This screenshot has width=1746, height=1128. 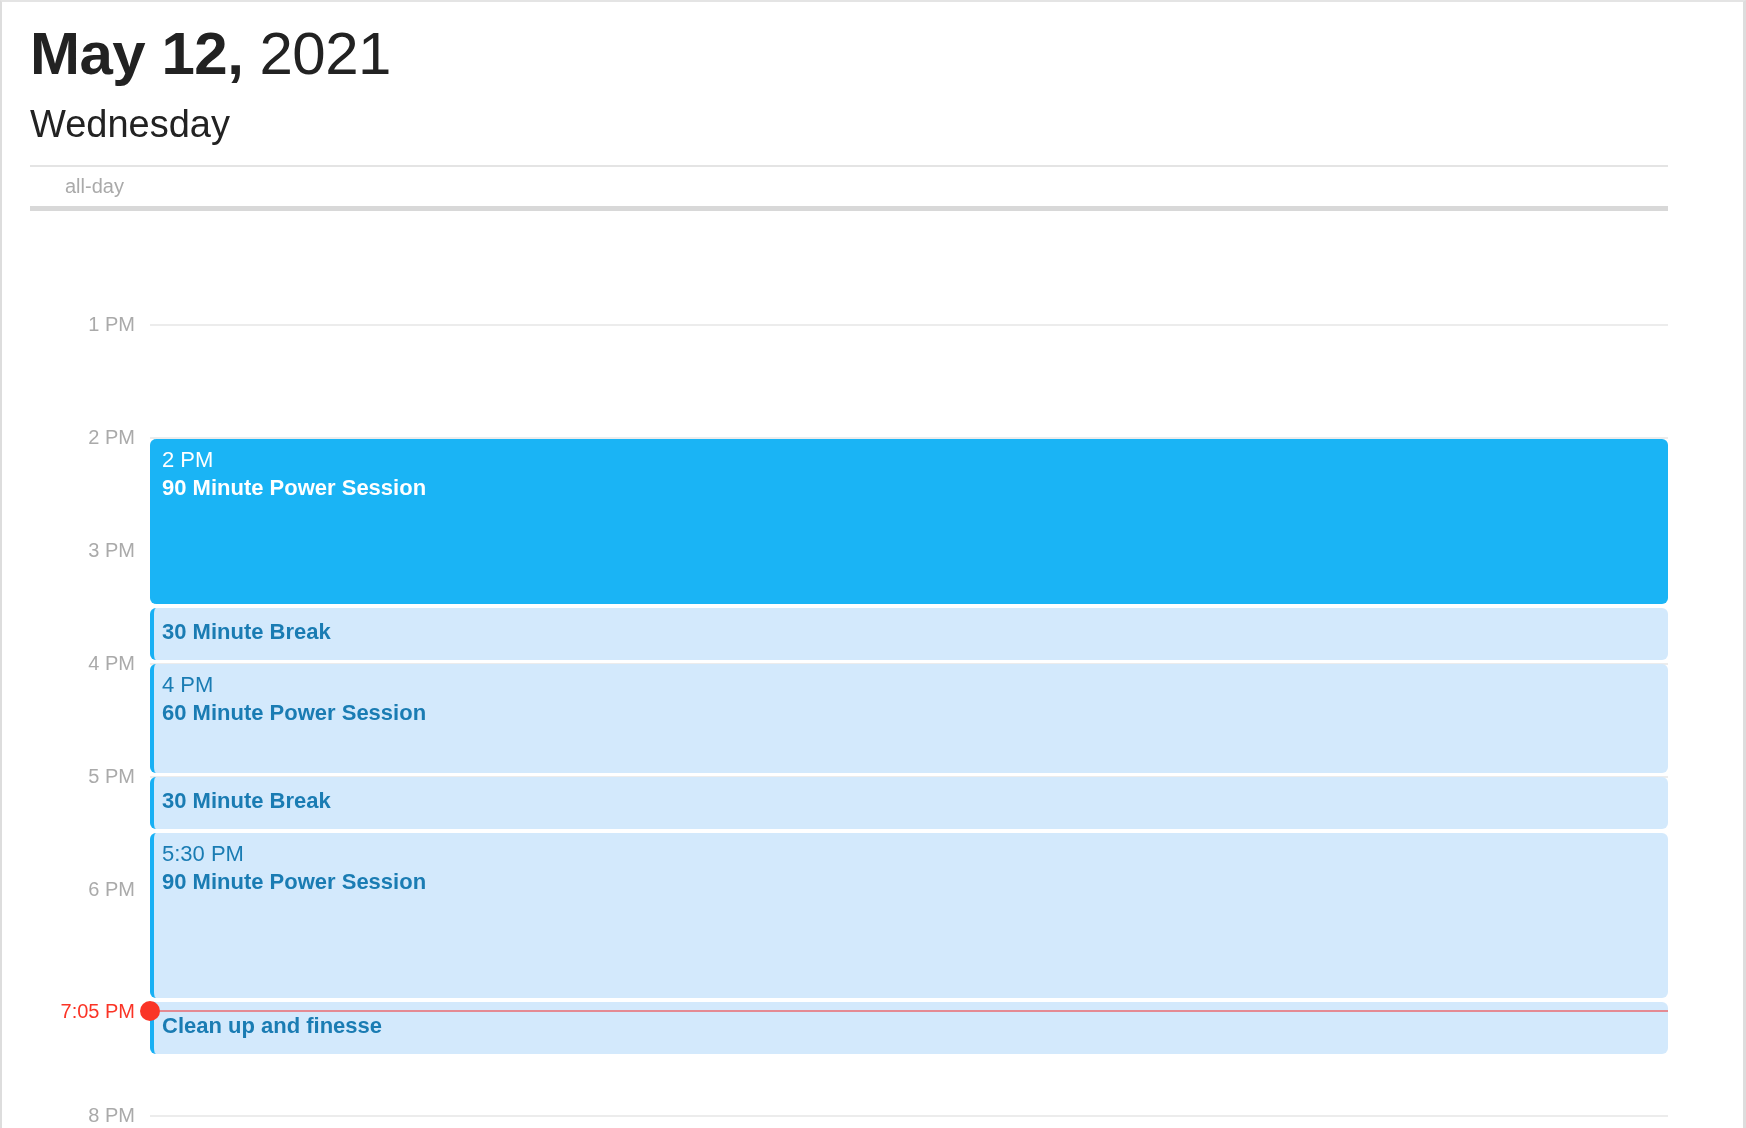 What do you see at coordinates (111, 323) in the screenshot?
I see `hour-label: 1 PM` at bounding box center [111, 323].